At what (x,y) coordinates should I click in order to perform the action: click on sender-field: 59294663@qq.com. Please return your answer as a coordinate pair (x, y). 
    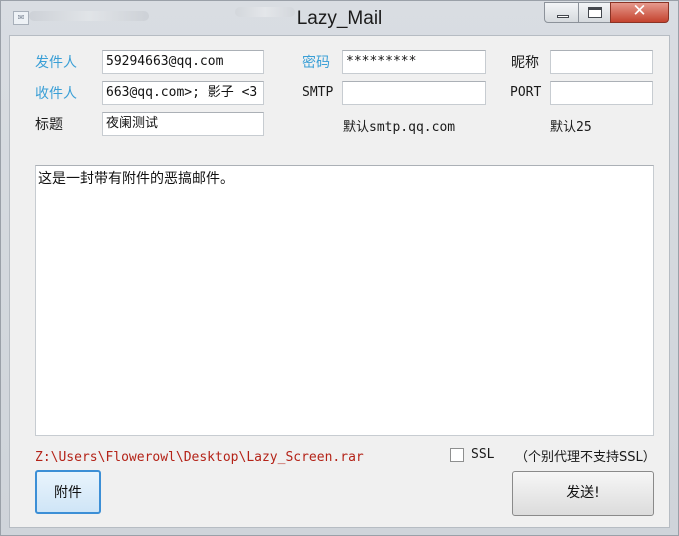
    Looking at the image, I should click on (183, 62).